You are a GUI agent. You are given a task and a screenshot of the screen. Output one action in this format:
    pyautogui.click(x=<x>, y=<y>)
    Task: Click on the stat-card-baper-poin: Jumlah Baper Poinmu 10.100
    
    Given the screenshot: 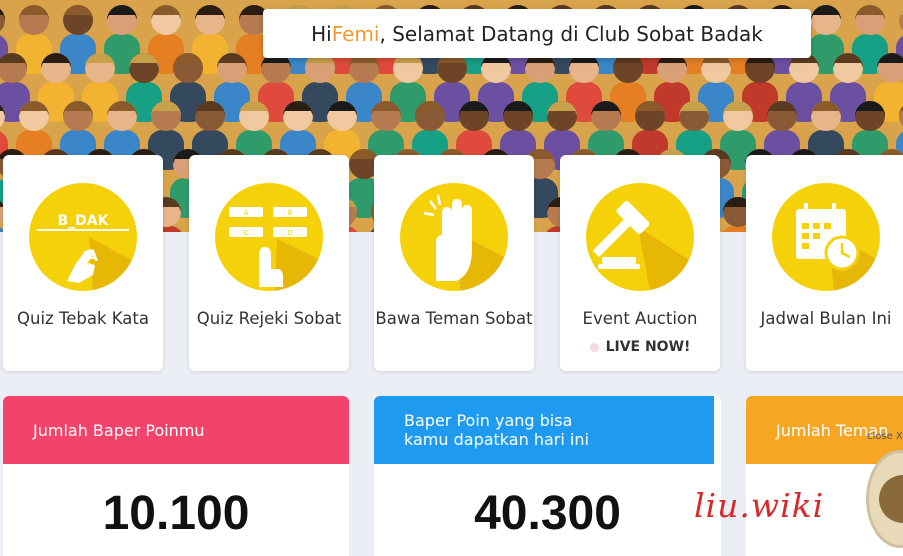 What is the action you would take?
    pyautogui.click(x=176, y=476)
    